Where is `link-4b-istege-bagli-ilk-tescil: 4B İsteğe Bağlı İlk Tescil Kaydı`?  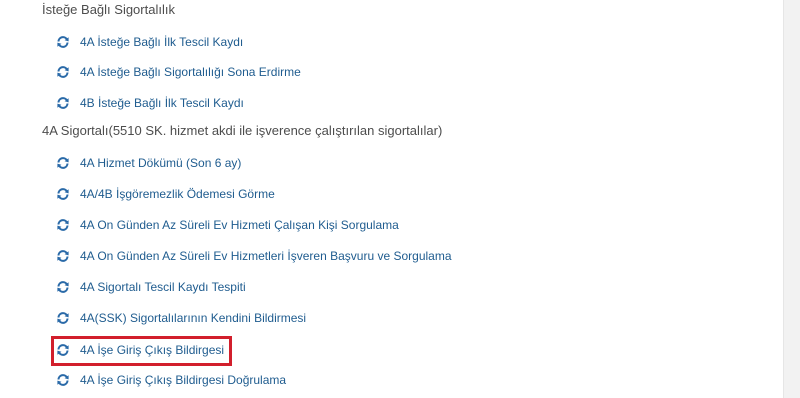 link-4b-istege-bagli-ilk-tescil: 4B İsteğe Bağlı İlk Tescil Kaydı is located at coordinates (150, 103).